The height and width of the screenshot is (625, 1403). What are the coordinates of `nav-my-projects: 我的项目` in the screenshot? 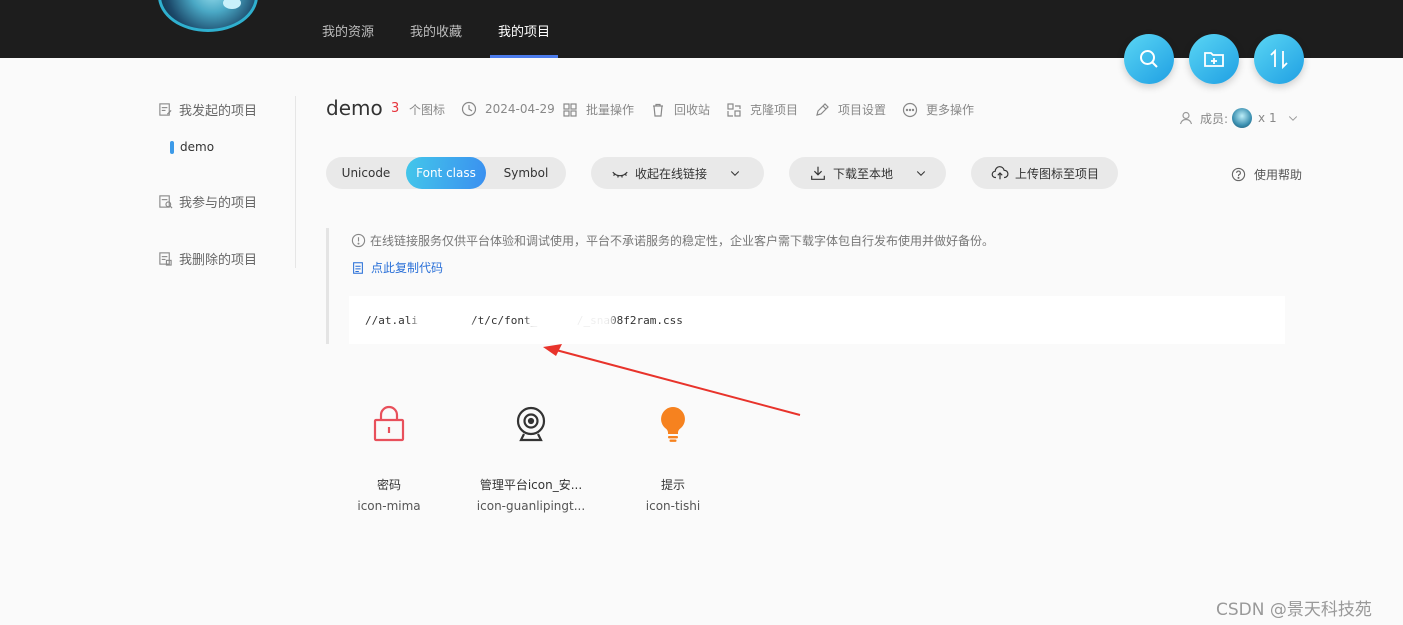 It's located at (524, 29).